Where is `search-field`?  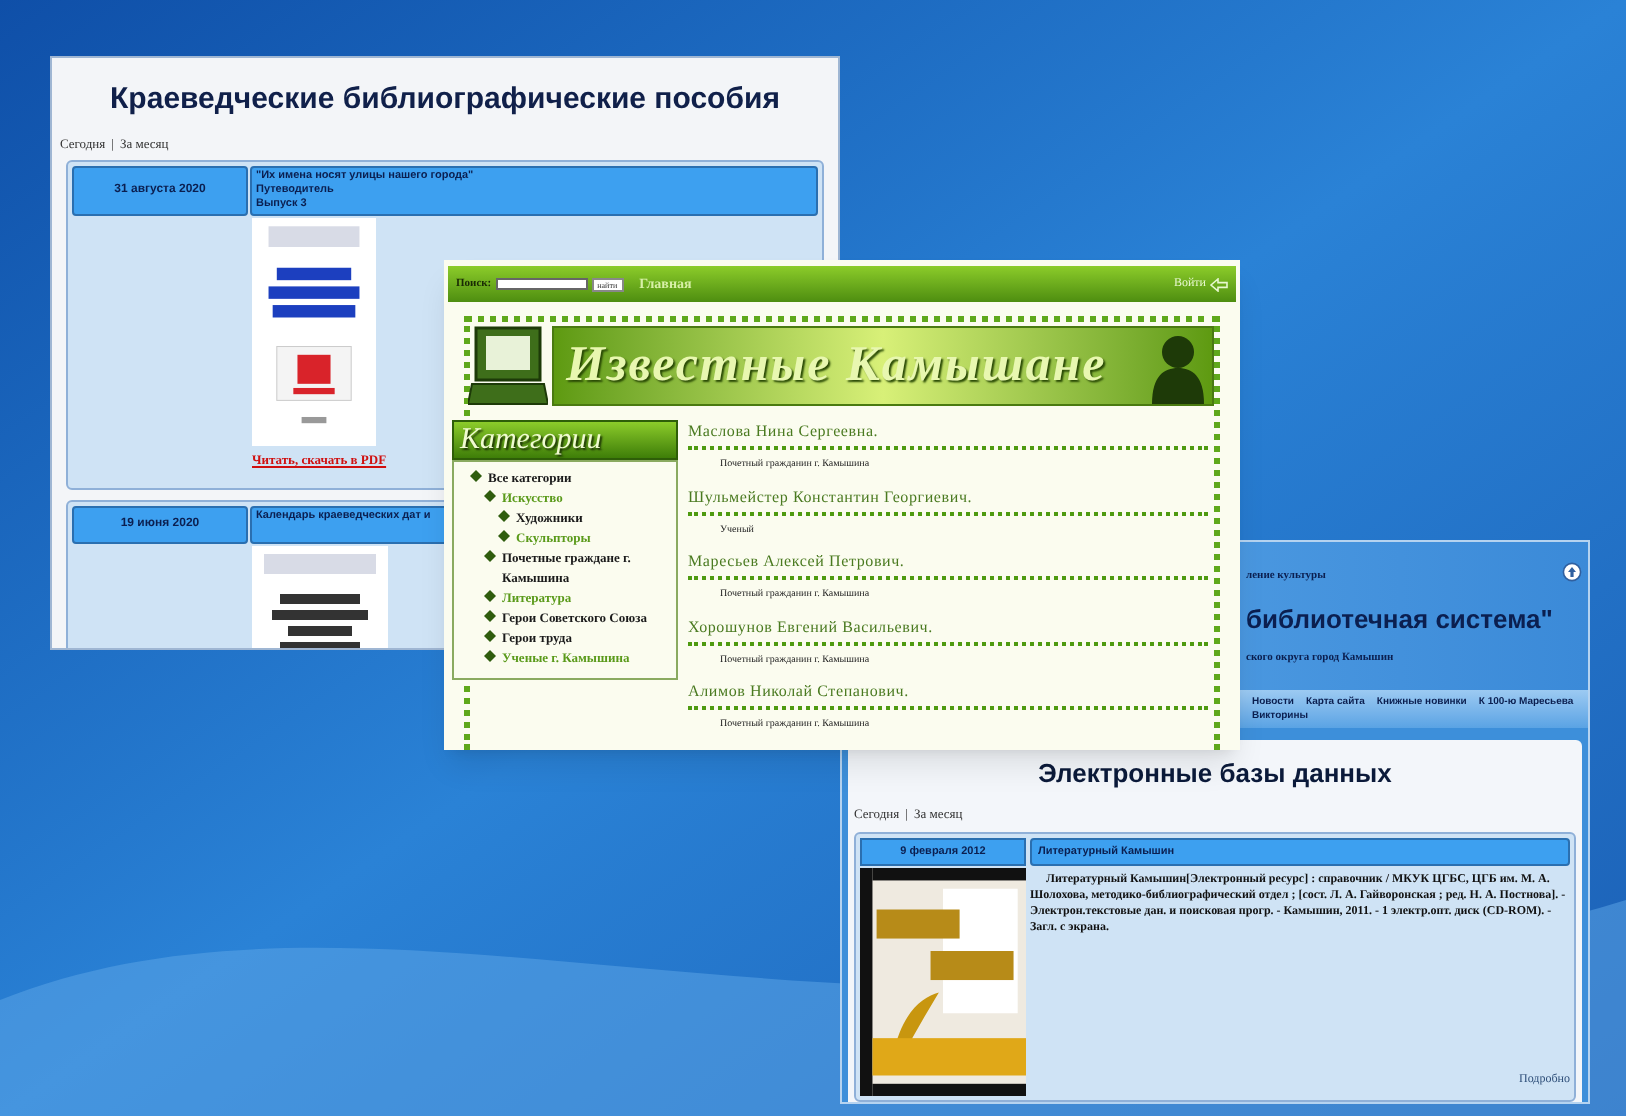
search-field is located at coordinates (541, 284).